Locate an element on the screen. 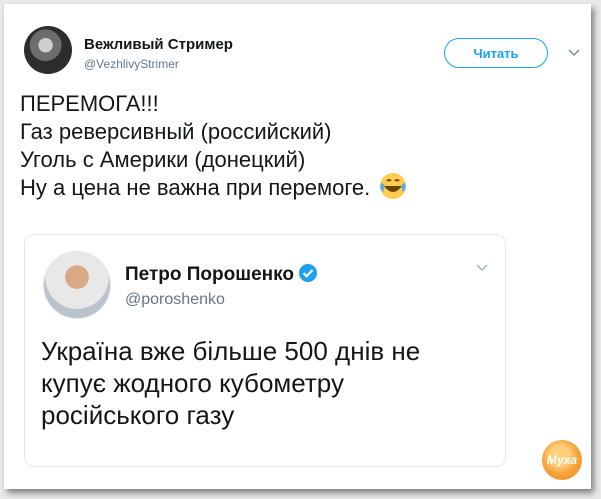 Image resolution: width=601 pixels, height=499 pixels. quoted-tweet-line: купує жодного кубометру is located at coordinates (192, 383).